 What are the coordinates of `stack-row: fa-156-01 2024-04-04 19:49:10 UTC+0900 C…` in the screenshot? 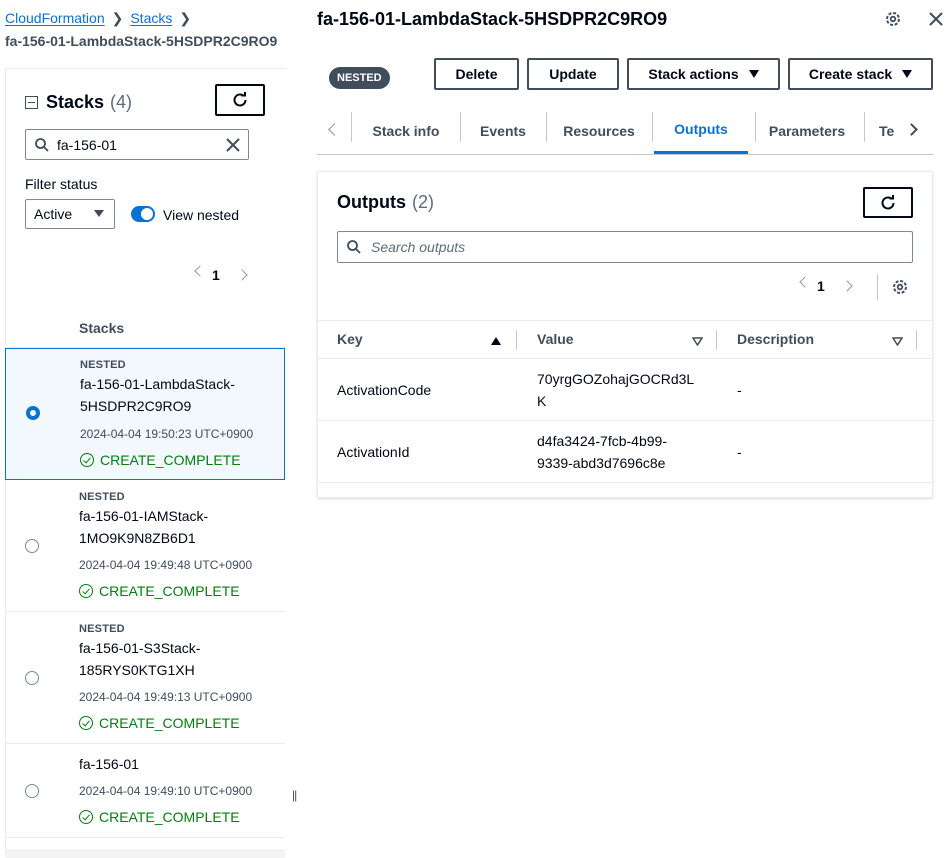 It's located at (145, 791).